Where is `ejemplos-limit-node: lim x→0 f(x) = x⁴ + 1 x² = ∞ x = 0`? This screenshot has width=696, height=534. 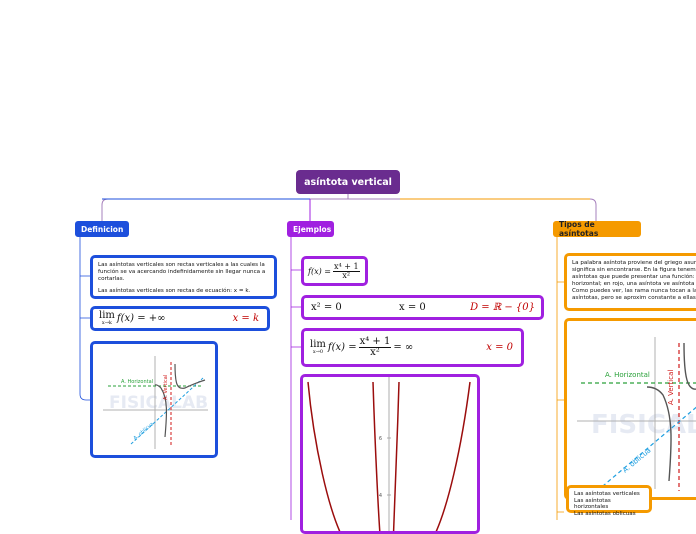
ejemplos-limit-node: lim x→0 f(x) = x⁴ + 1 x² = ∞ x = 0 is located at coordinates (412, 347).